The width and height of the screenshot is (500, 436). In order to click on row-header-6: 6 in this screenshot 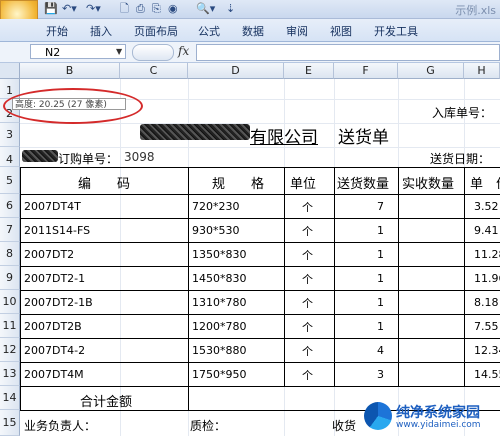, I will do `click(10, 206)`.